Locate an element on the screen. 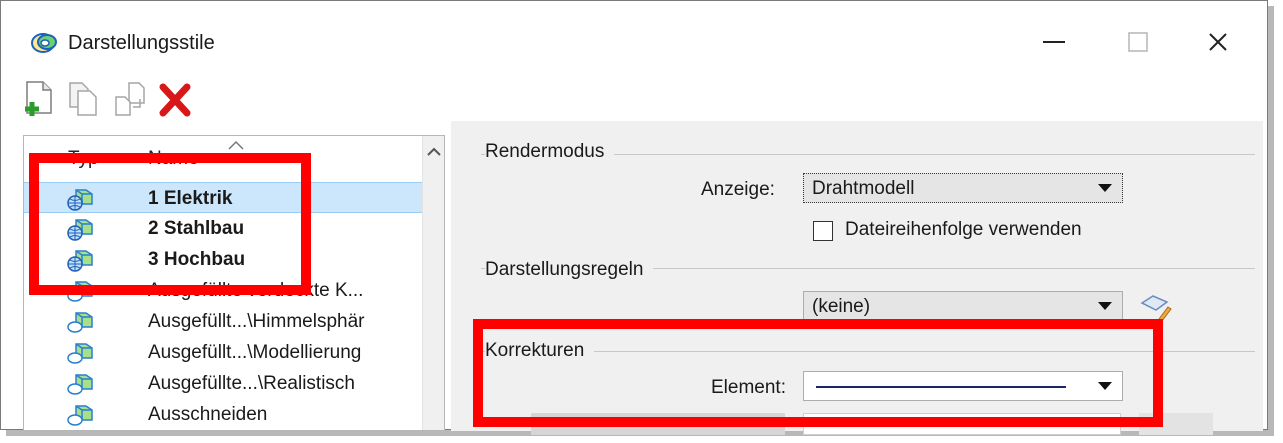 The image size is (1283, 443). delete-icon is located at coordinates (175, 100).